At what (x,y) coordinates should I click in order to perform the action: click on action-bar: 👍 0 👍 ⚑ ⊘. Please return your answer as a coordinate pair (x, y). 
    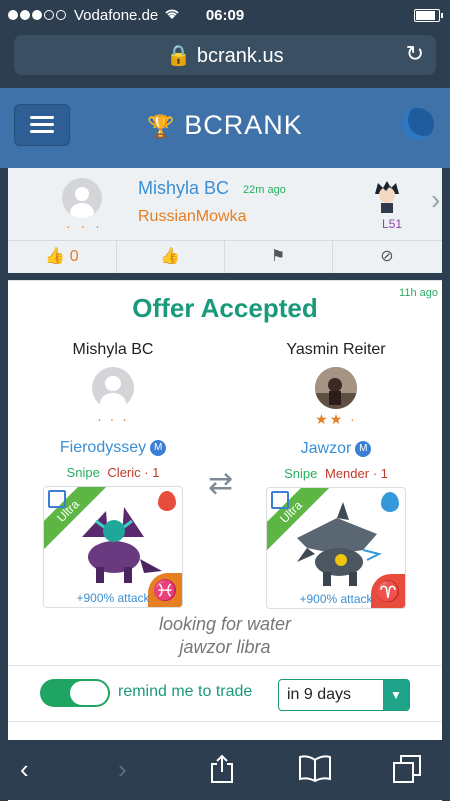
    Looking at the image, I should click on (225, 256).